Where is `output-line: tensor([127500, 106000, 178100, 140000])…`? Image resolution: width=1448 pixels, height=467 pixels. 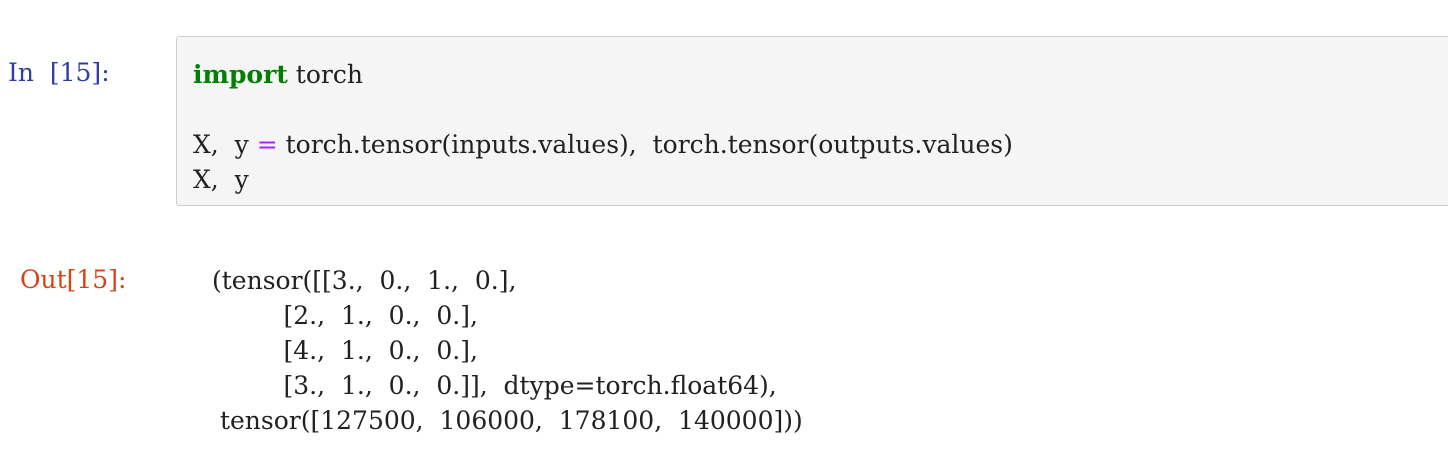 output-line: tensor([127500, 106000, 178100, 140000])… is located at coordinates (507, 420).